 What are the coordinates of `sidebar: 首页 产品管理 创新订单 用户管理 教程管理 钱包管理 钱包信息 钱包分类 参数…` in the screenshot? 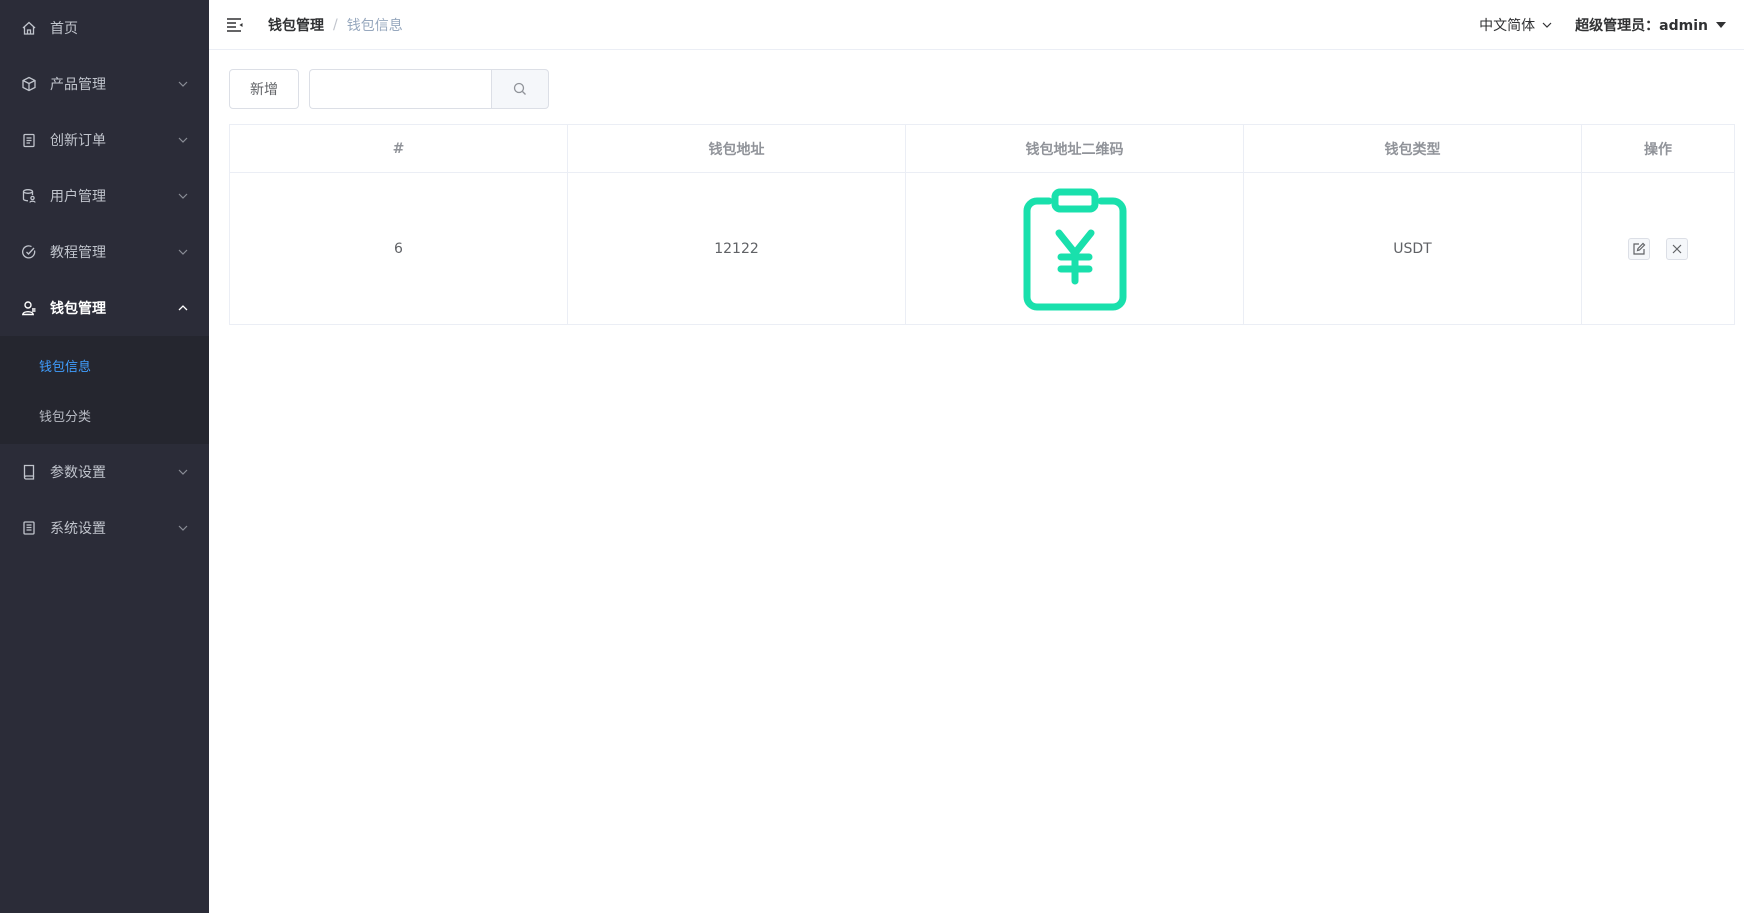 It's located at (104, 456).